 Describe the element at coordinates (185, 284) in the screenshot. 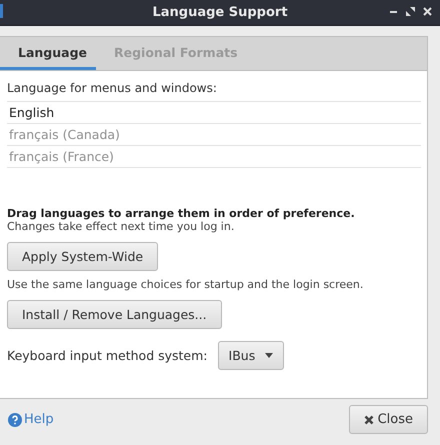

I see `apply-note: Use the same language choices for startup and the login screen.` at that location.